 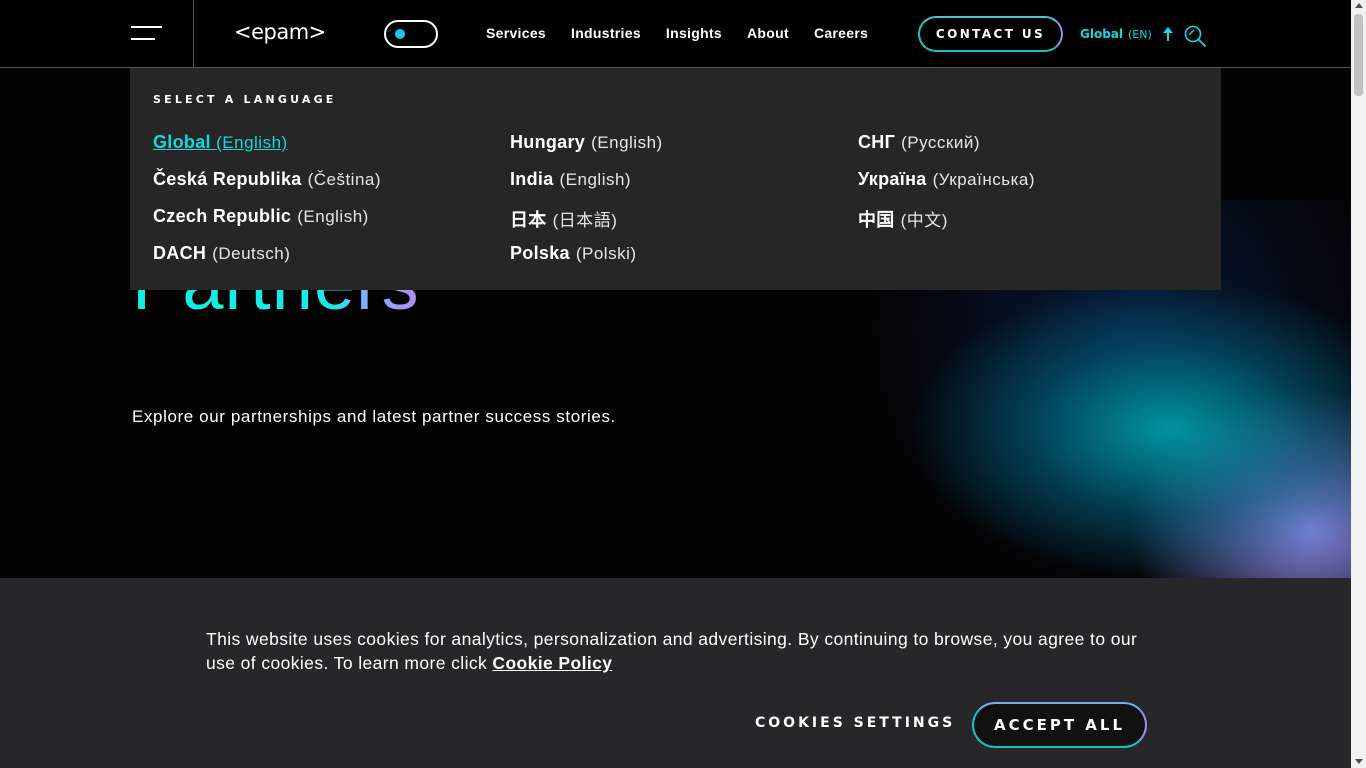 What do you see at coordinates (1168, 34) in the screenshot?
I see `arrow-up-icon` at bounding box center [1168, 34].